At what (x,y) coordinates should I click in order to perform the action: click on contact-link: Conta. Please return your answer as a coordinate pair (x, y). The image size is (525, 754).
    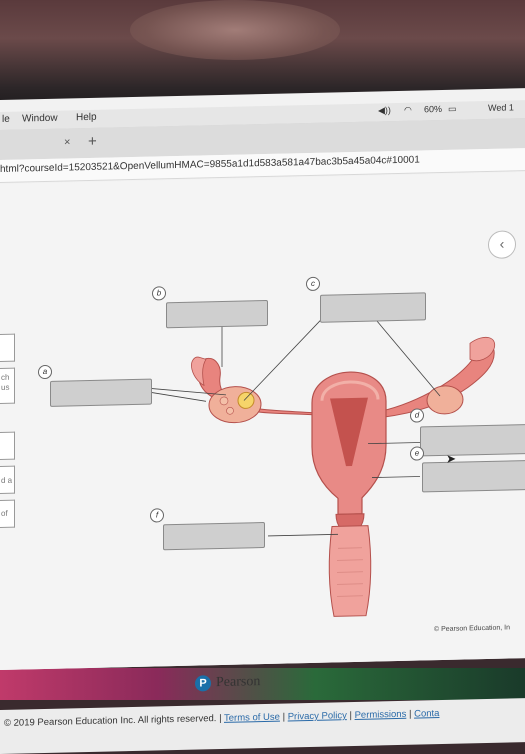
    Looking at the image, I should click on (426, 714).